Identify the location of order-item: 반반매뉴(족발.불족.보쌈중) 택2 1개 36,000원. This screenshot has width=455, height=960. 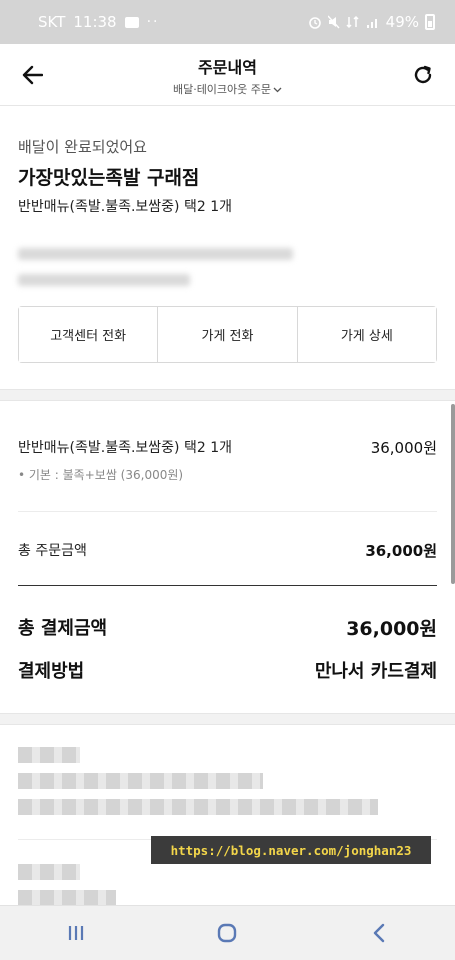
(227, 447).